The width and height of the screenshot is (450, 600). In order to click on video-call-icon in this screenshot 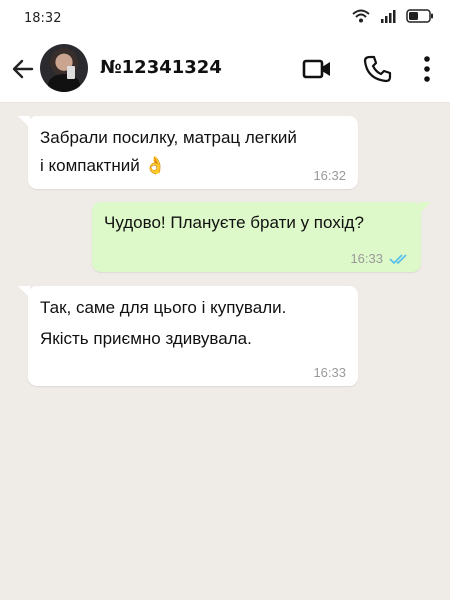, I will do `click(317, 69)`.